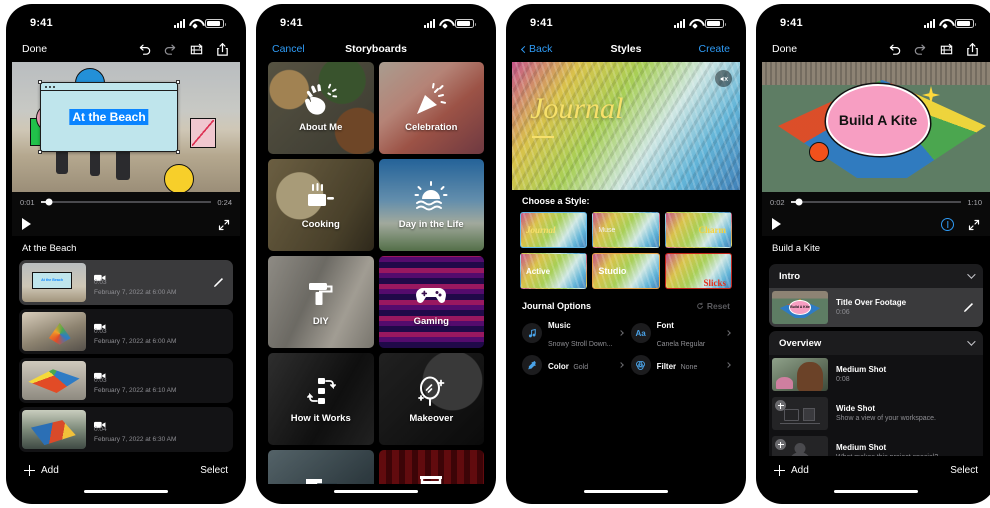 The image size is (990, 508). Describe the element at coordinates (573, 365) in the screenshot. I see `option-color: Color Gold` at that location.